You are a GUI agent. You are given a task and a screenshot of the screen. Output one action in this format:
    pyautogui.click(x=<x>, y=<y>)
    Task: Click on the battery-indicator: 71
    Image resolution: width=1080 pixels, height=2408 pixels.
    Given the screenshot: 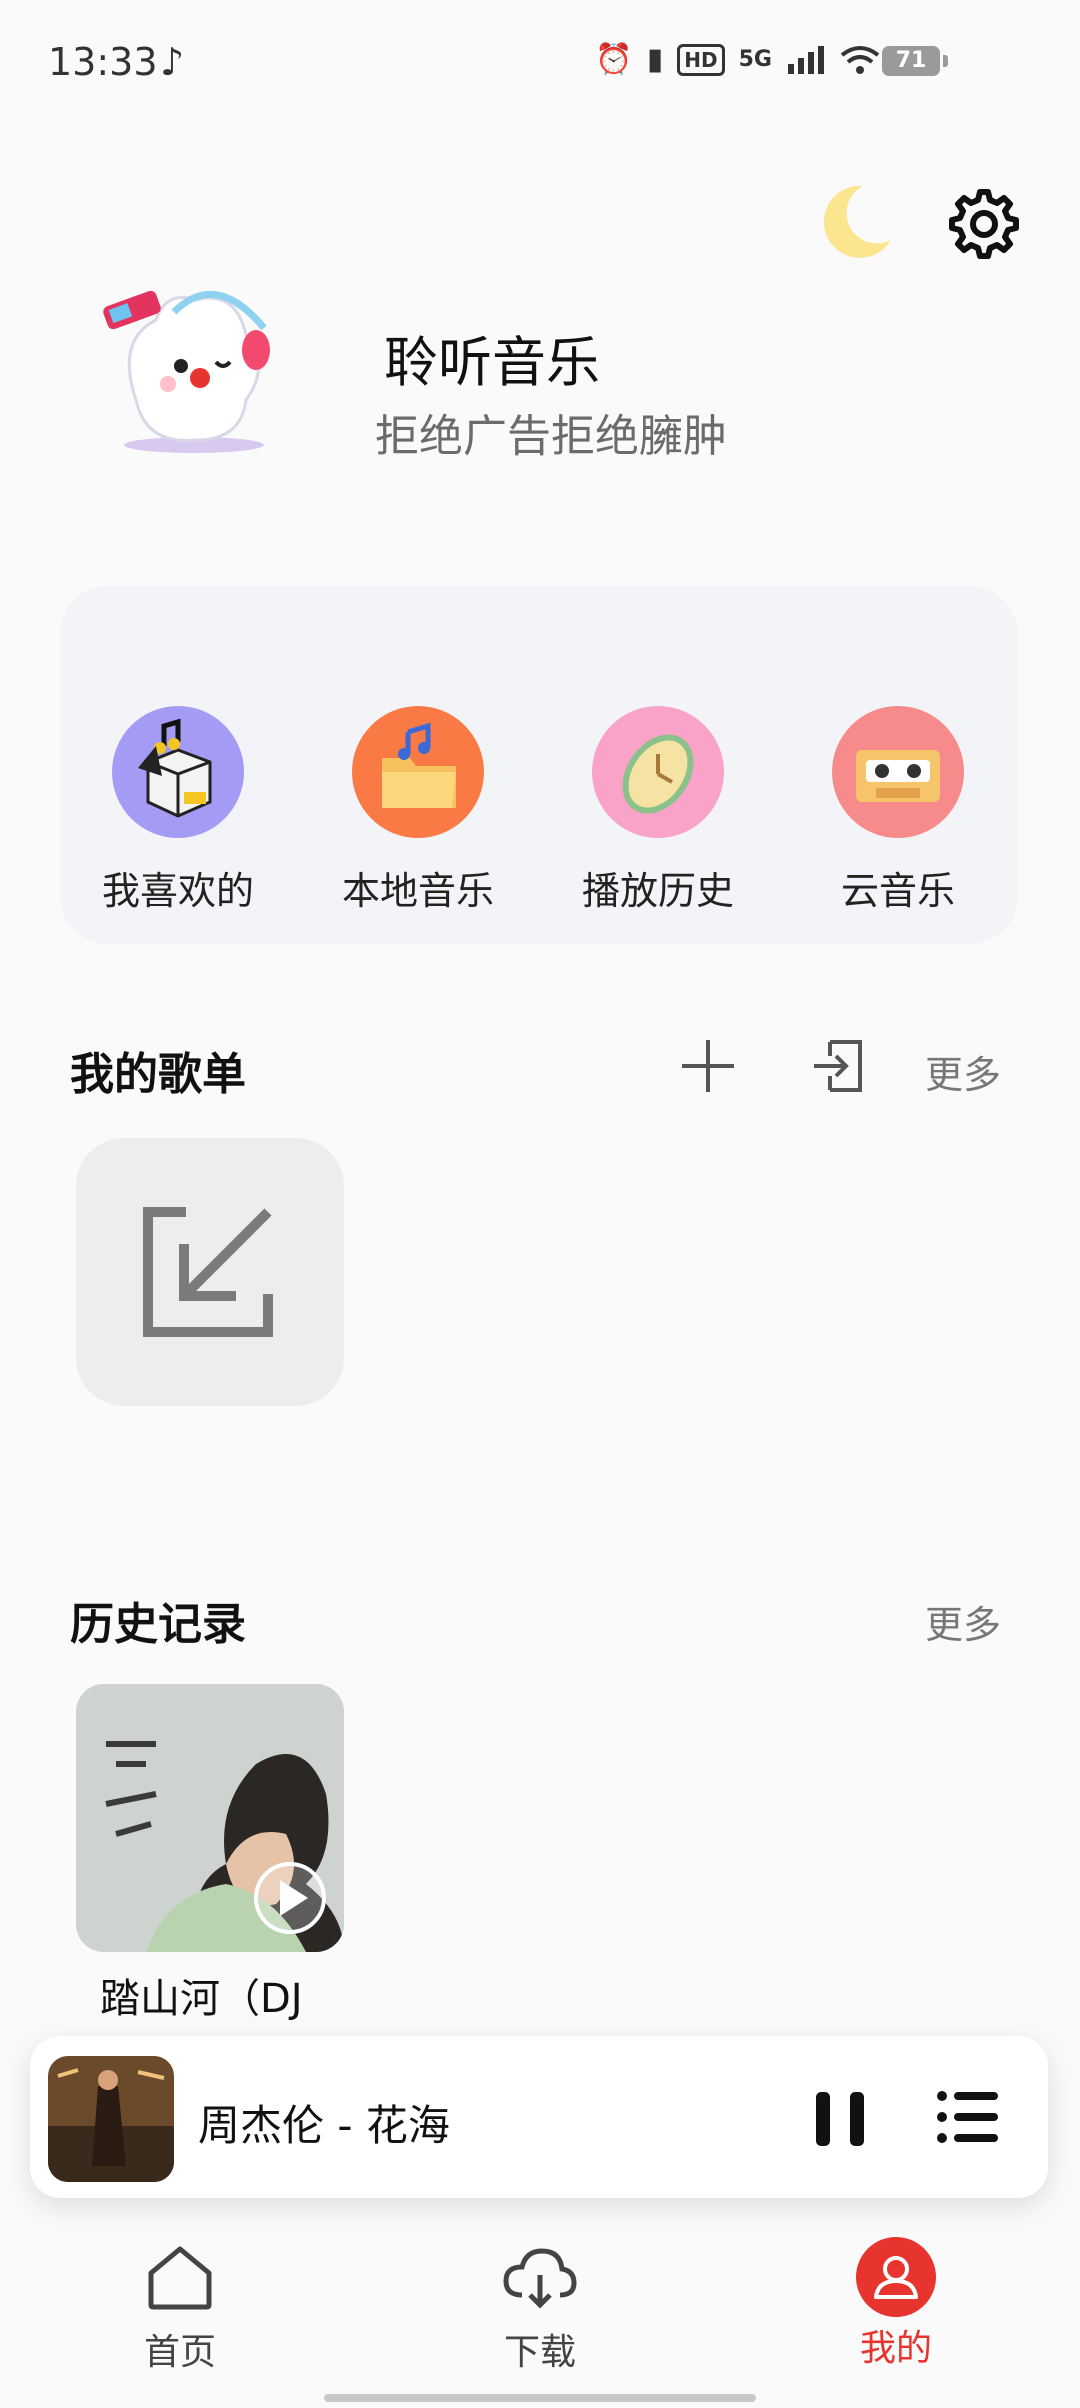 What is the action you would take?
    pyautogui.click(x=915, y=61)
    